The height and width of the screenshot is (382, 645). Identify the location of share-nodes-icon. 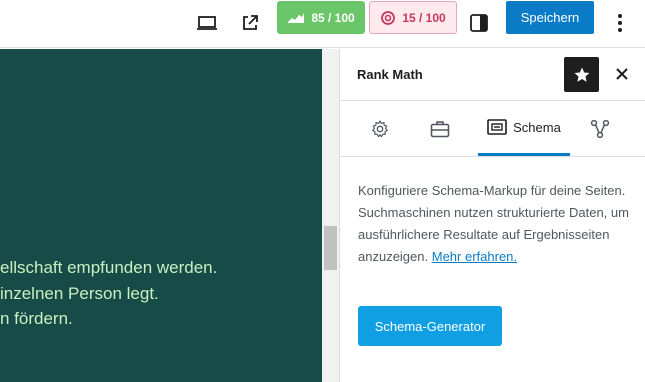
(600, 128).